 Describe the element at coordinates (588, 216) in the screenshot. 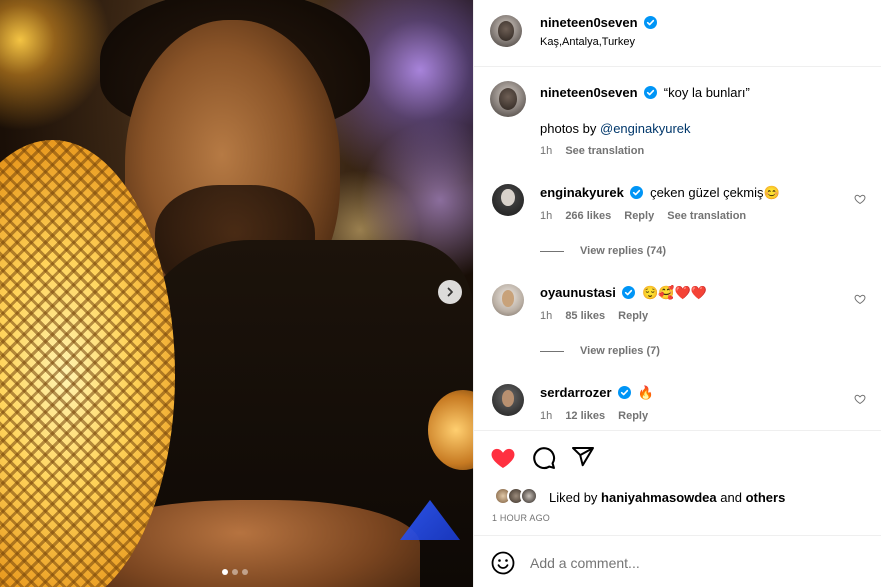

I see `comment-likes: 266 likes` at that location.